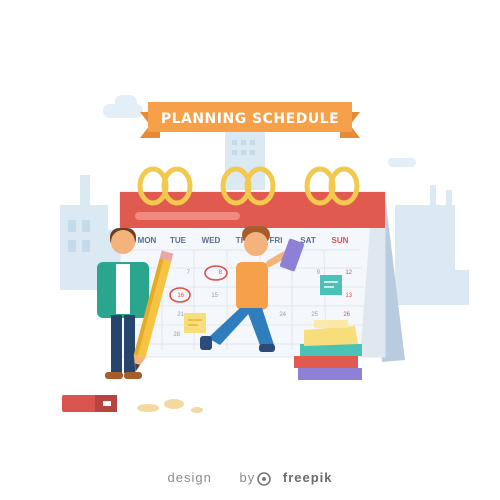 The width and height of the screenshot is (500, 500). I want to click on date-25: 25, so click(314, 315).